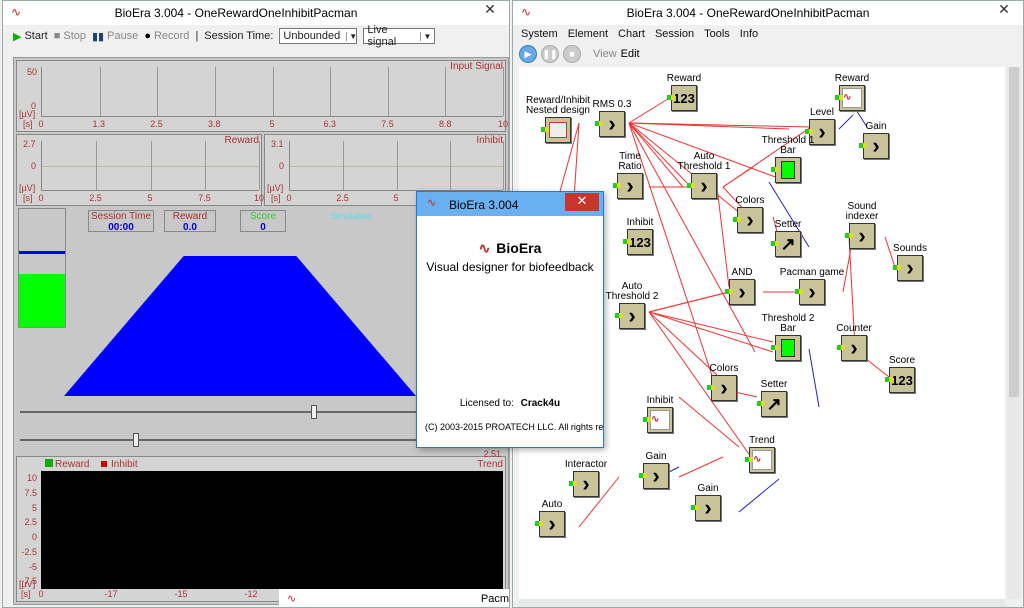 Image resolution: width=1024 pixels, height=608 pixels. I want to click on record-button: ● Record, so click(166, 36).